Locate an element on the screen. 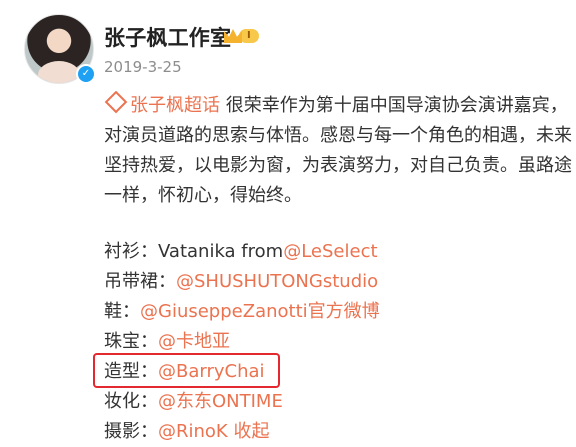  super-topic-icon is located at coordinates (116, 102).